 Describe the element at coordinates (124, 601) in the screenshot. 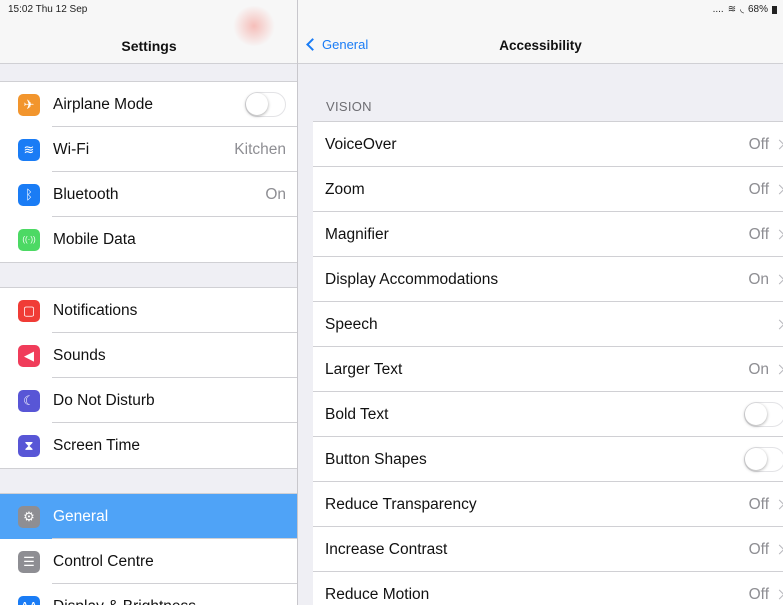

I see `sidebar-item-label: Display & Brightness` at that location.